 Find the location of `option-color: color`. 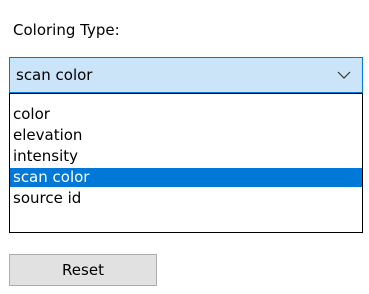

option-color: color is located at coordinates (186, 114).